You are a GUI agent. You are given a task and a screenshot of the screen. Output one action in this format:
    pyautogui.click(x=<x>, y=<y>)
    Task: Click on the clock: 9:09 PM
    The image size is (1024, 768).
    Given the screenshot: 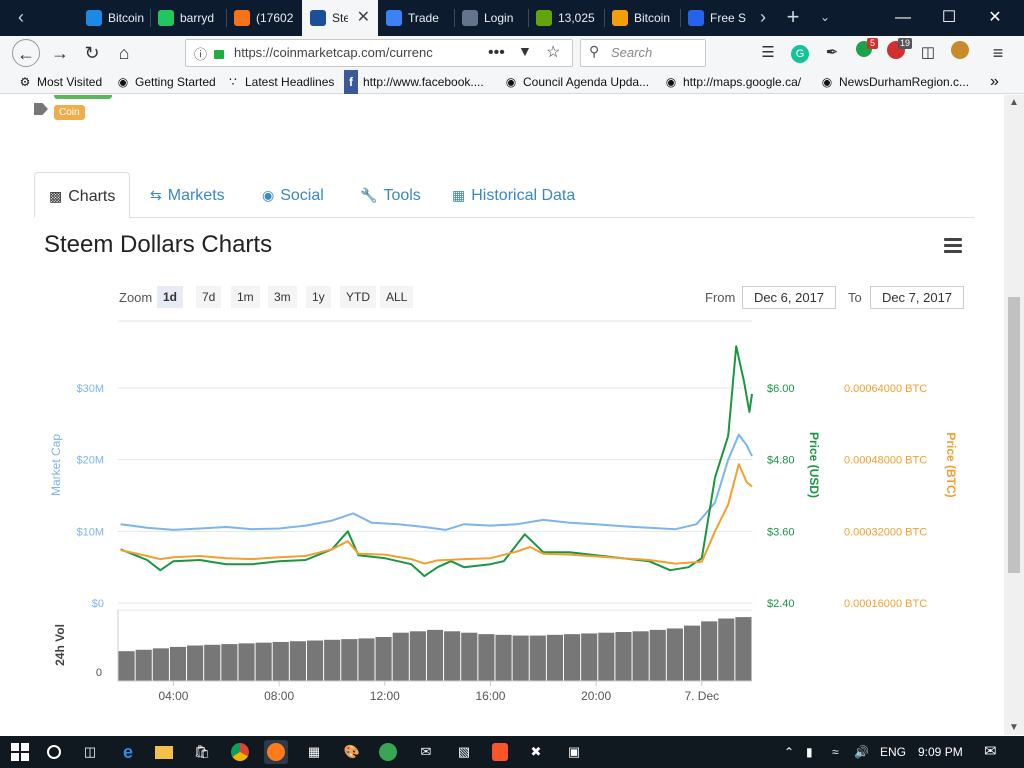 What is the action you would take?
    pyautogui.click(x=940, y=752)
    